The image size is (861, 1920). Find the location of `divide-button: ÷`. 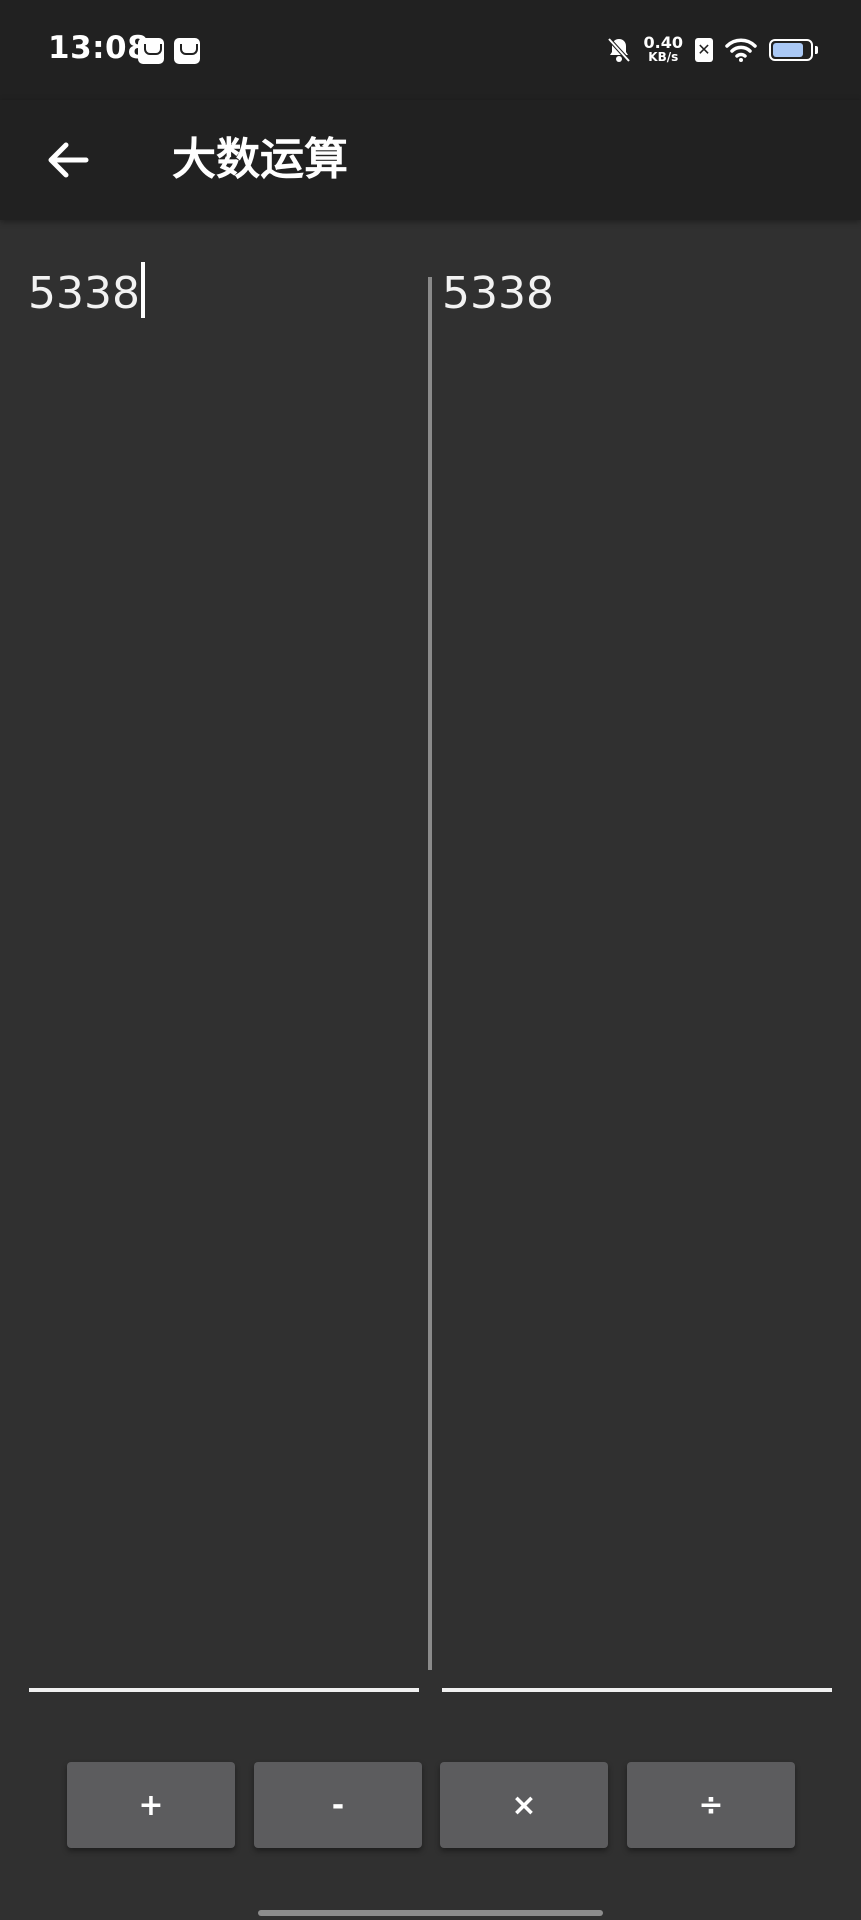

divide-button: ÷ is located at coordinates (711, 1805).